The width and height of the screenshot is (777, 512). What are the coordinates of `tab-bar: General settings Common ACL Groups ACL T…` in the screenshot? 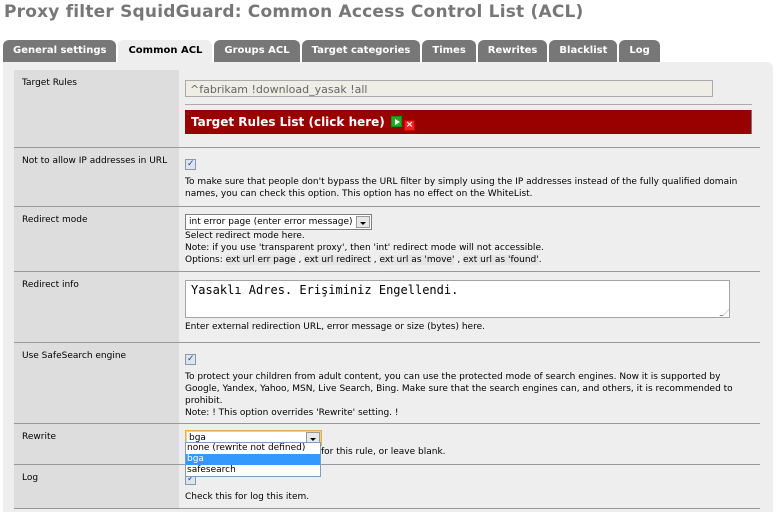 It's located at (332, 51).